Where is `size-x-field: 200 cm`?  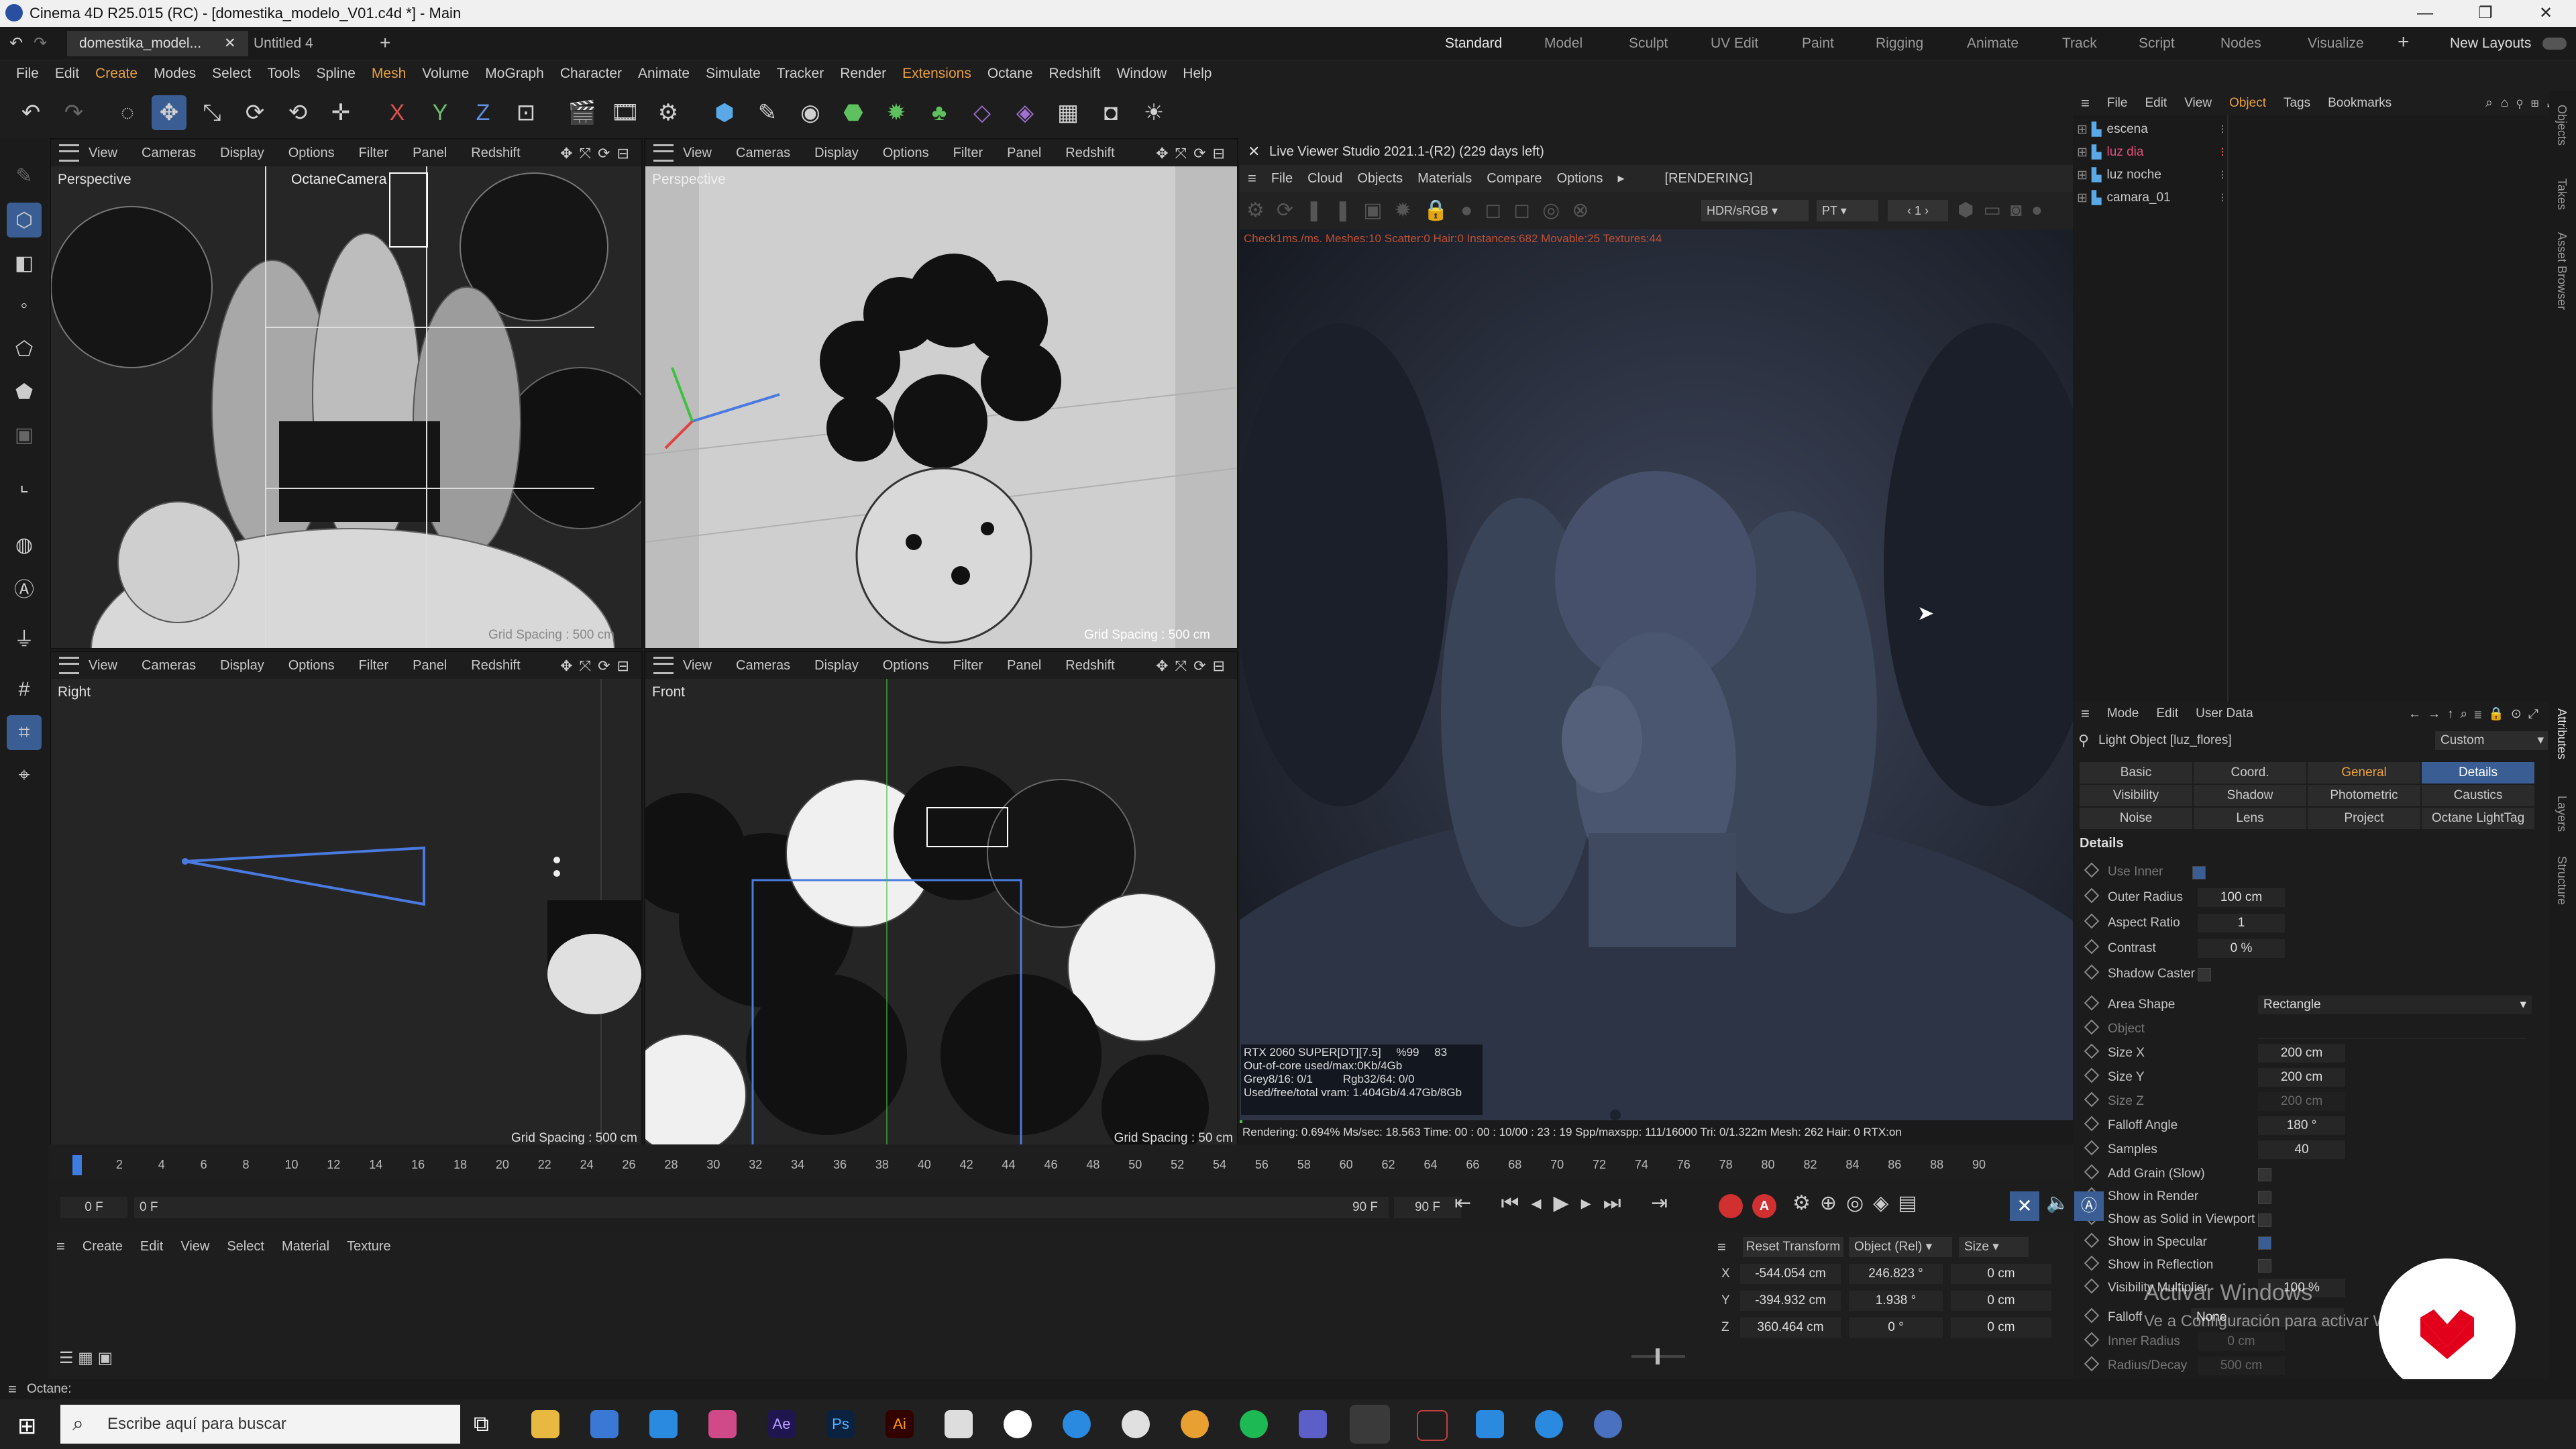 size-x-field: 200 cm is located at coordinates (2301, 1053).